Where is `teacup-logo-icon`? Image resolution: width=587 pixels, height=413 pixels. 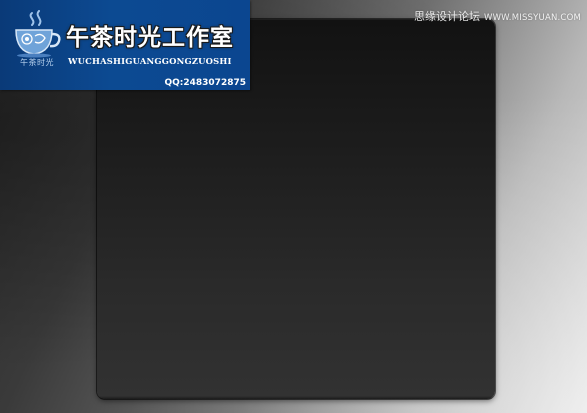
teacup-logo-icon is located at coordinates (36, 34).